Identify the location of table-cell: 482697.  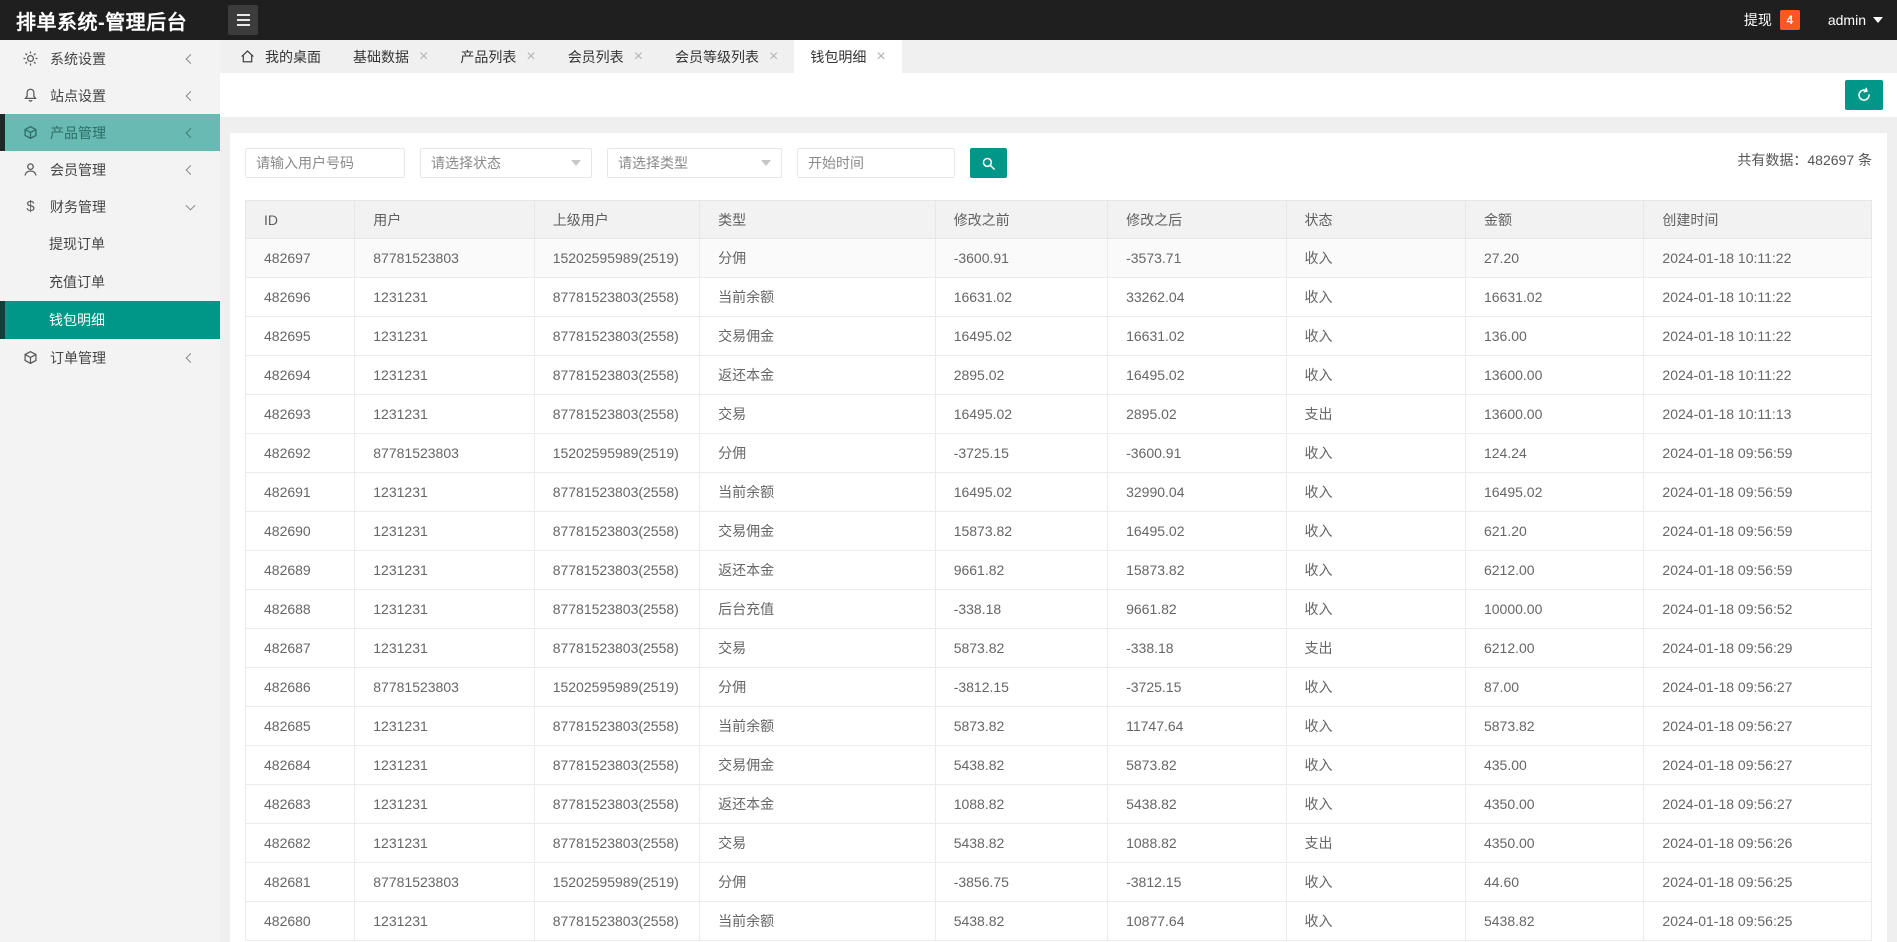
(300, 258).